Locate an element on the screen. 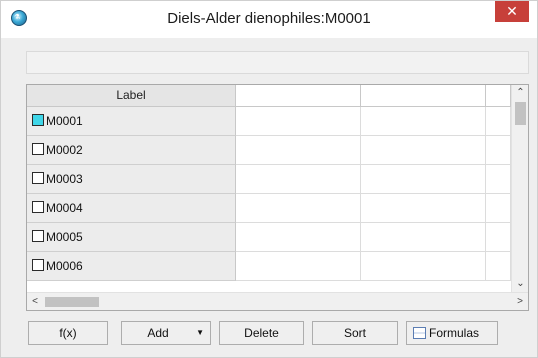 Image resolution: width=538 pixels, height=358 pixels. row-label-cell: M0001 is located at coordinates (131, 121).